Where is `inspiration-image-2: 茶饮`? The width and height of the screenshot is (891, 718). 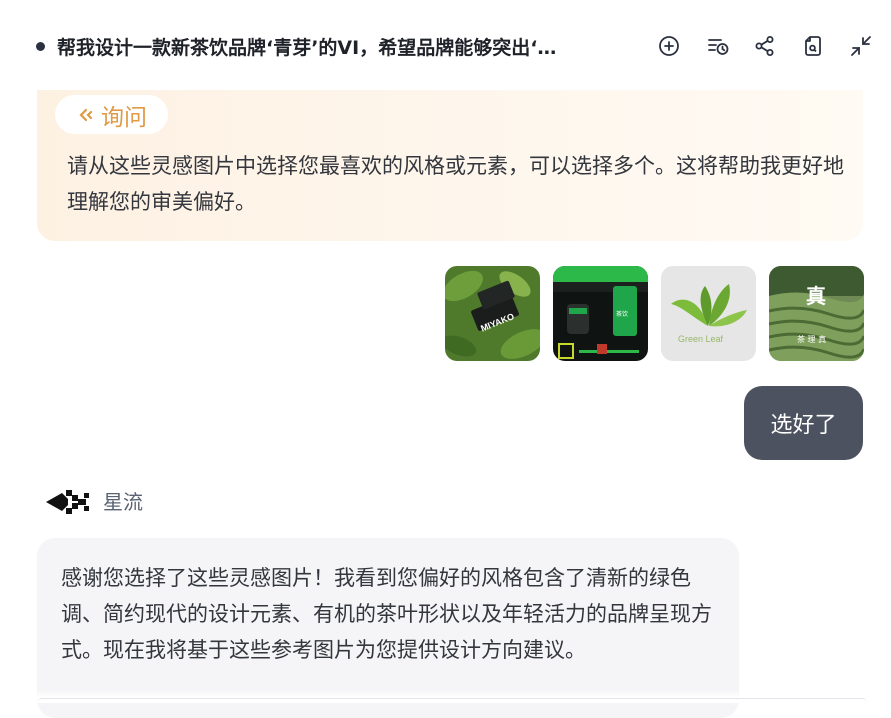
inspiration-image-2: 茶饮 is located at coordinates (600, 313).